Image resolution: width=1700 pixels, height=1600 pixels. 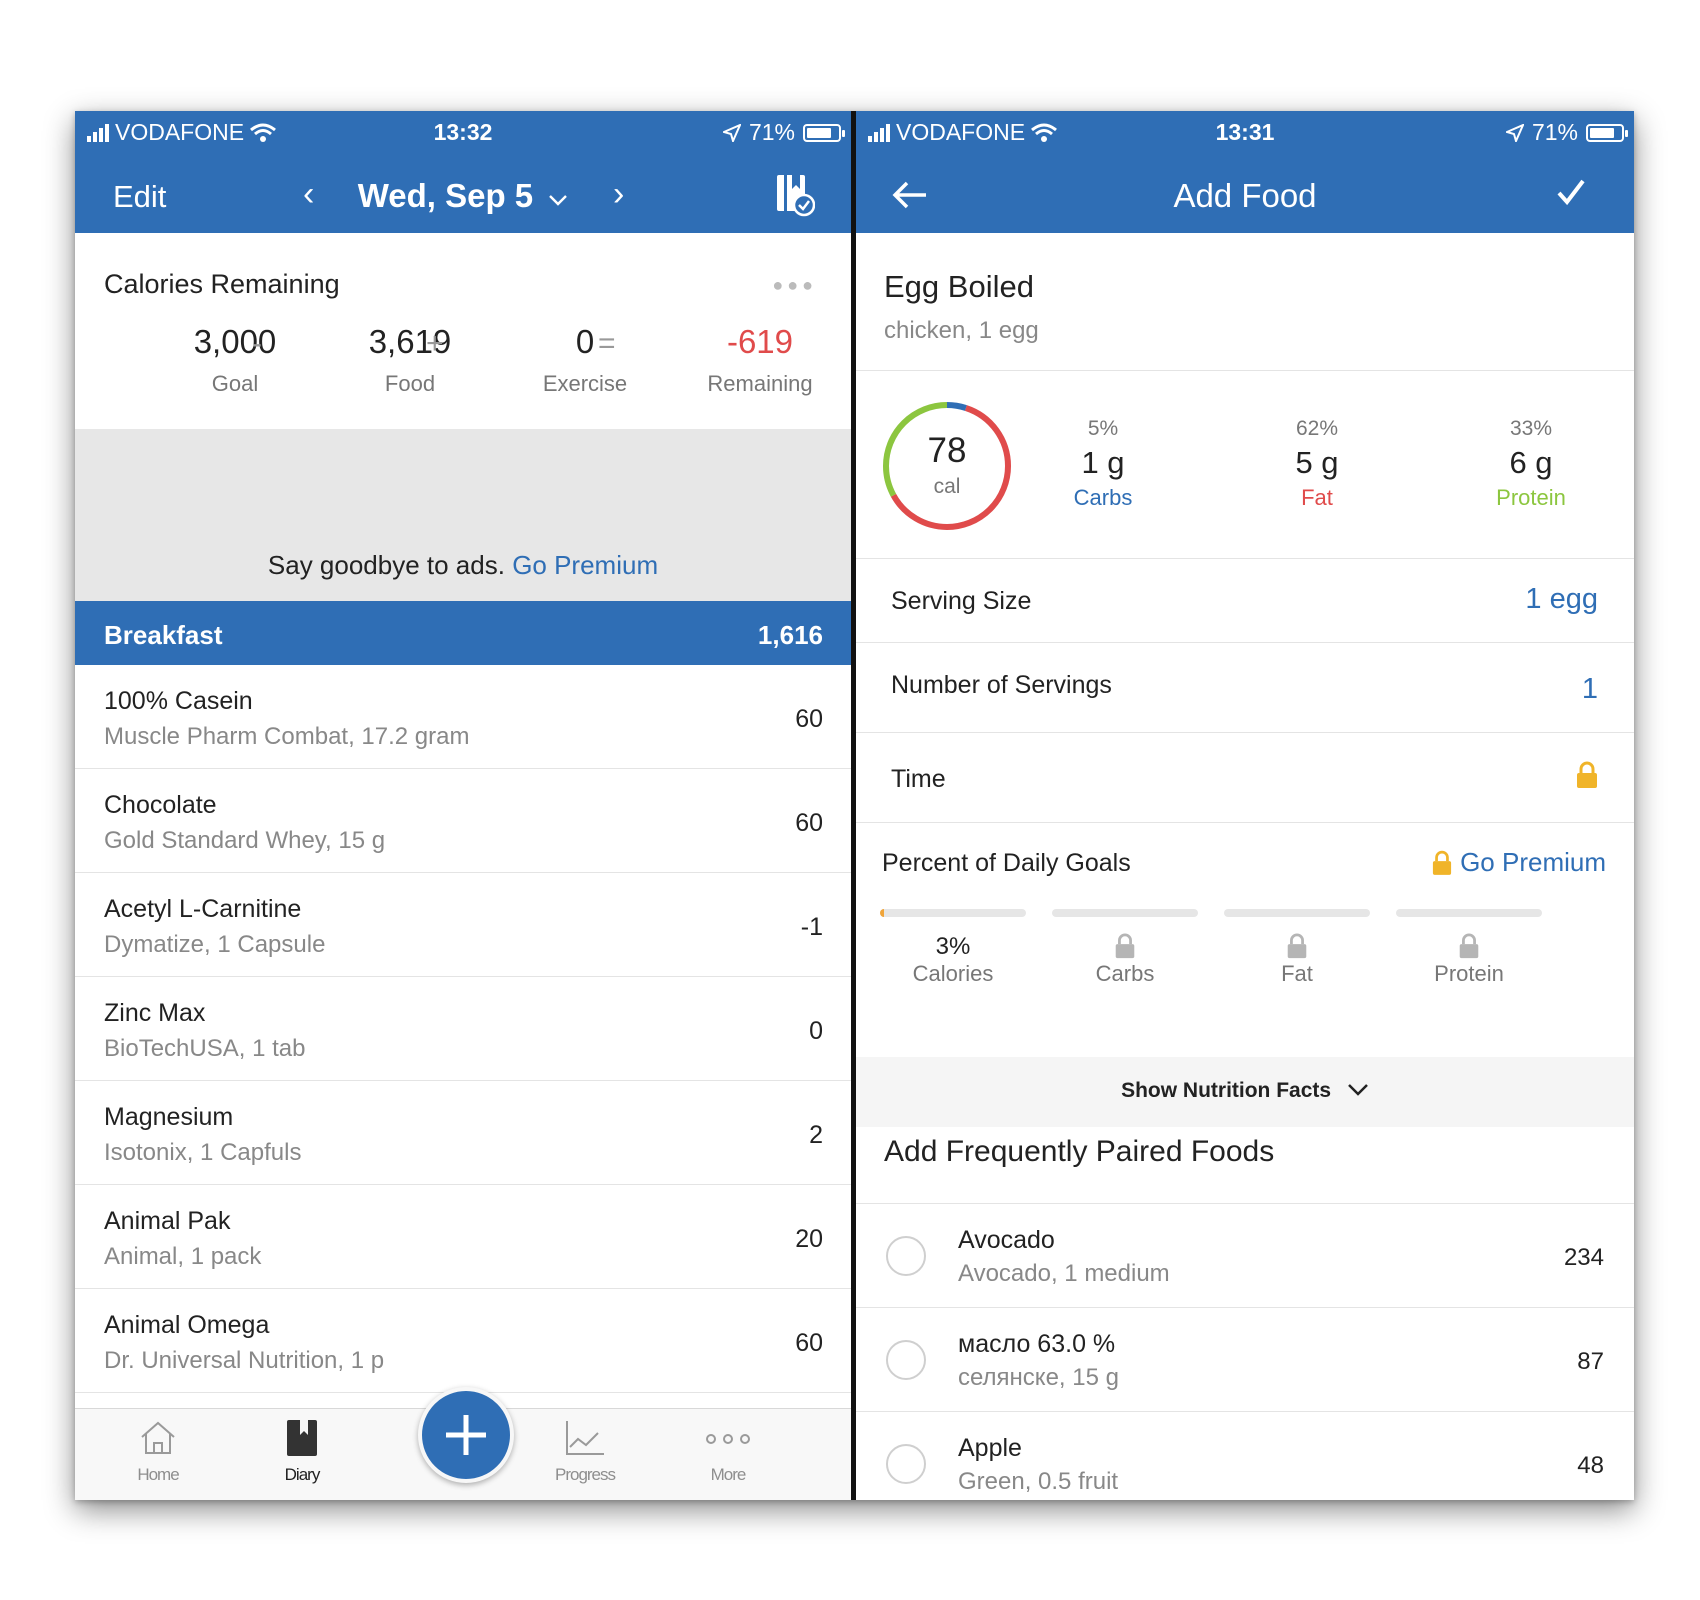 What do you see at coordinates (882, 913) in the screenshot?
I see `calories-goal-fill` at bounding box center [882, 913].